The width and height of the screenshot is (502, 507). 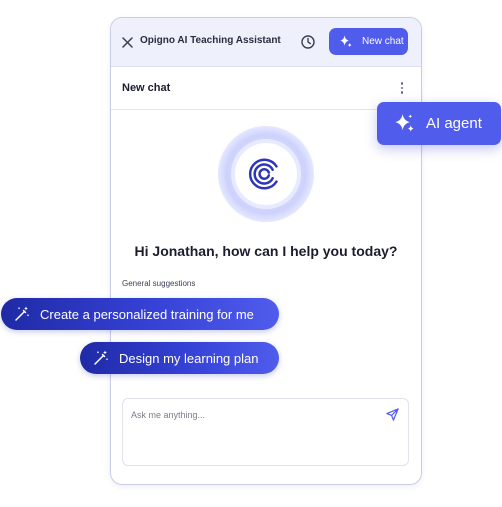 What do you see at coordinates (127, 42) in the screenshot?
I see `close-icon` at bounding box center [127, 42].